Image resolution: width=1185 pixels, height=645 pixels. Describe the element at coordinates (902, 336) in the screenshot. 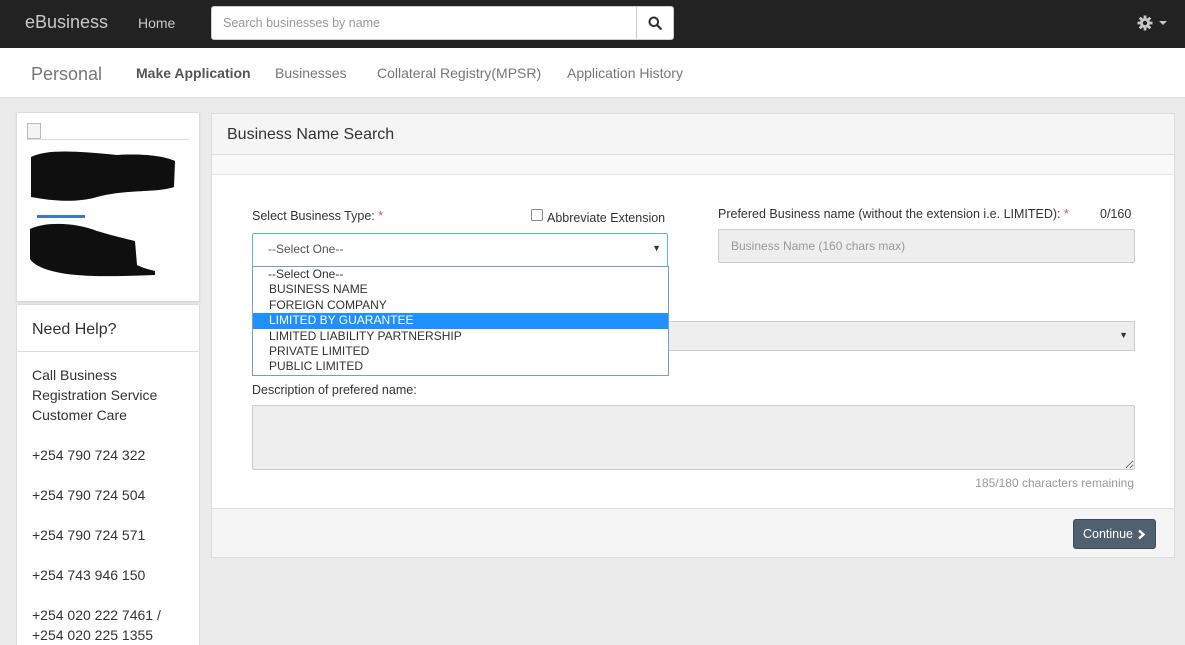

I see `secondary-select: ▼` at that location.